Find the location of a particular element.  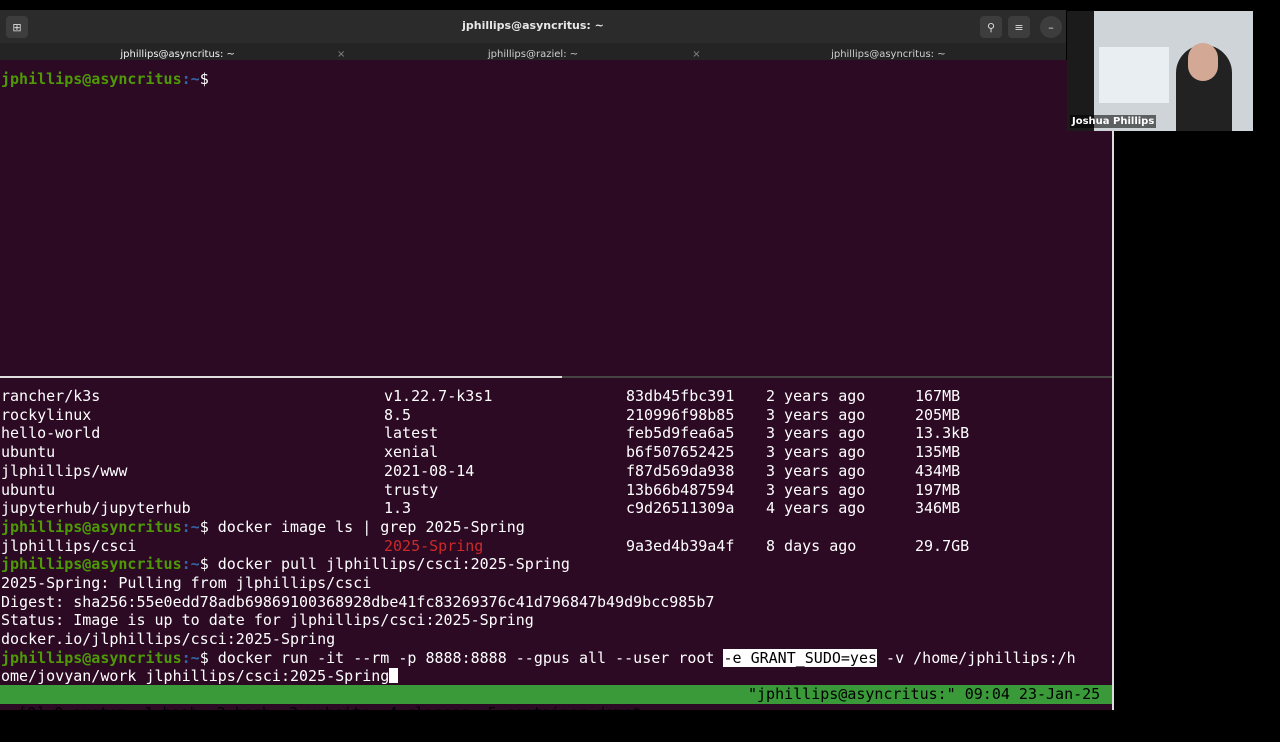

presenter-name: Joshua Phillips is located at coordinates (1113, 121).